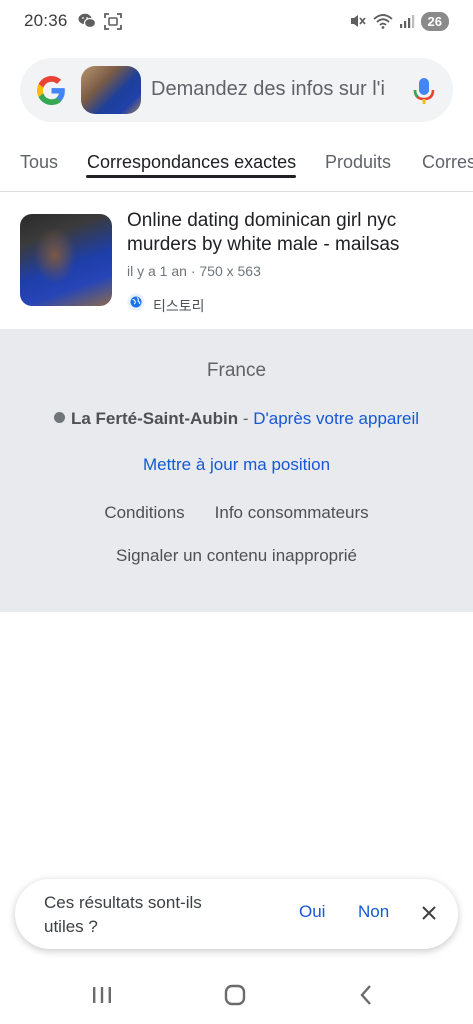 This screenshot has height=1024, width=473. What do you see at coordinates (447, 162) in the screenshot?
I see `tab-more: Corres` at bounding box center [447, 162].